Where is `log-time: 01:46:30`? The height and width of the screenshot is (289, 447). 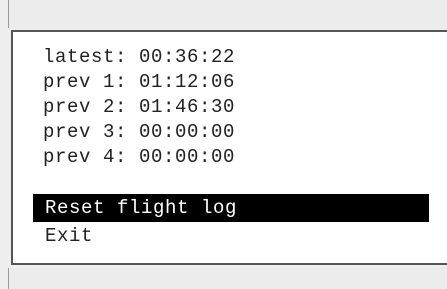 log-time: 01:46:30 is located at coordinates (187, 107).